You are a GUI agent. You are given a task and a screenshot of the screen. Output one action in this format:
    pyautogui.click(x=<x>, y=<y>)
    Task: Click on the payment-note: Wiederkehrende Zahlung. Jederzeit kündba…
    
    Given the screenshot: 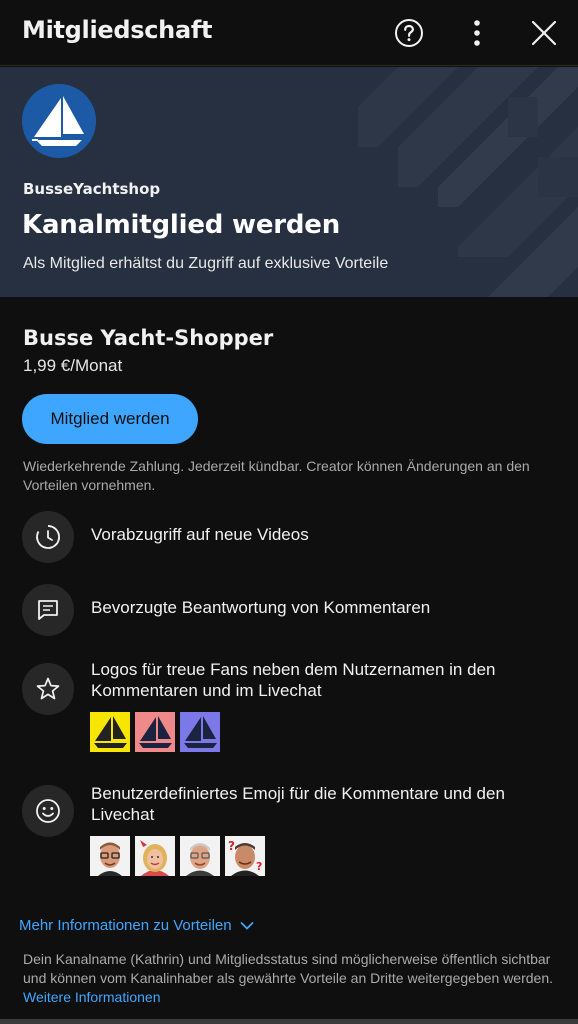 What is the action you would take?
    pyautogui.click(x=276, y=475)
    